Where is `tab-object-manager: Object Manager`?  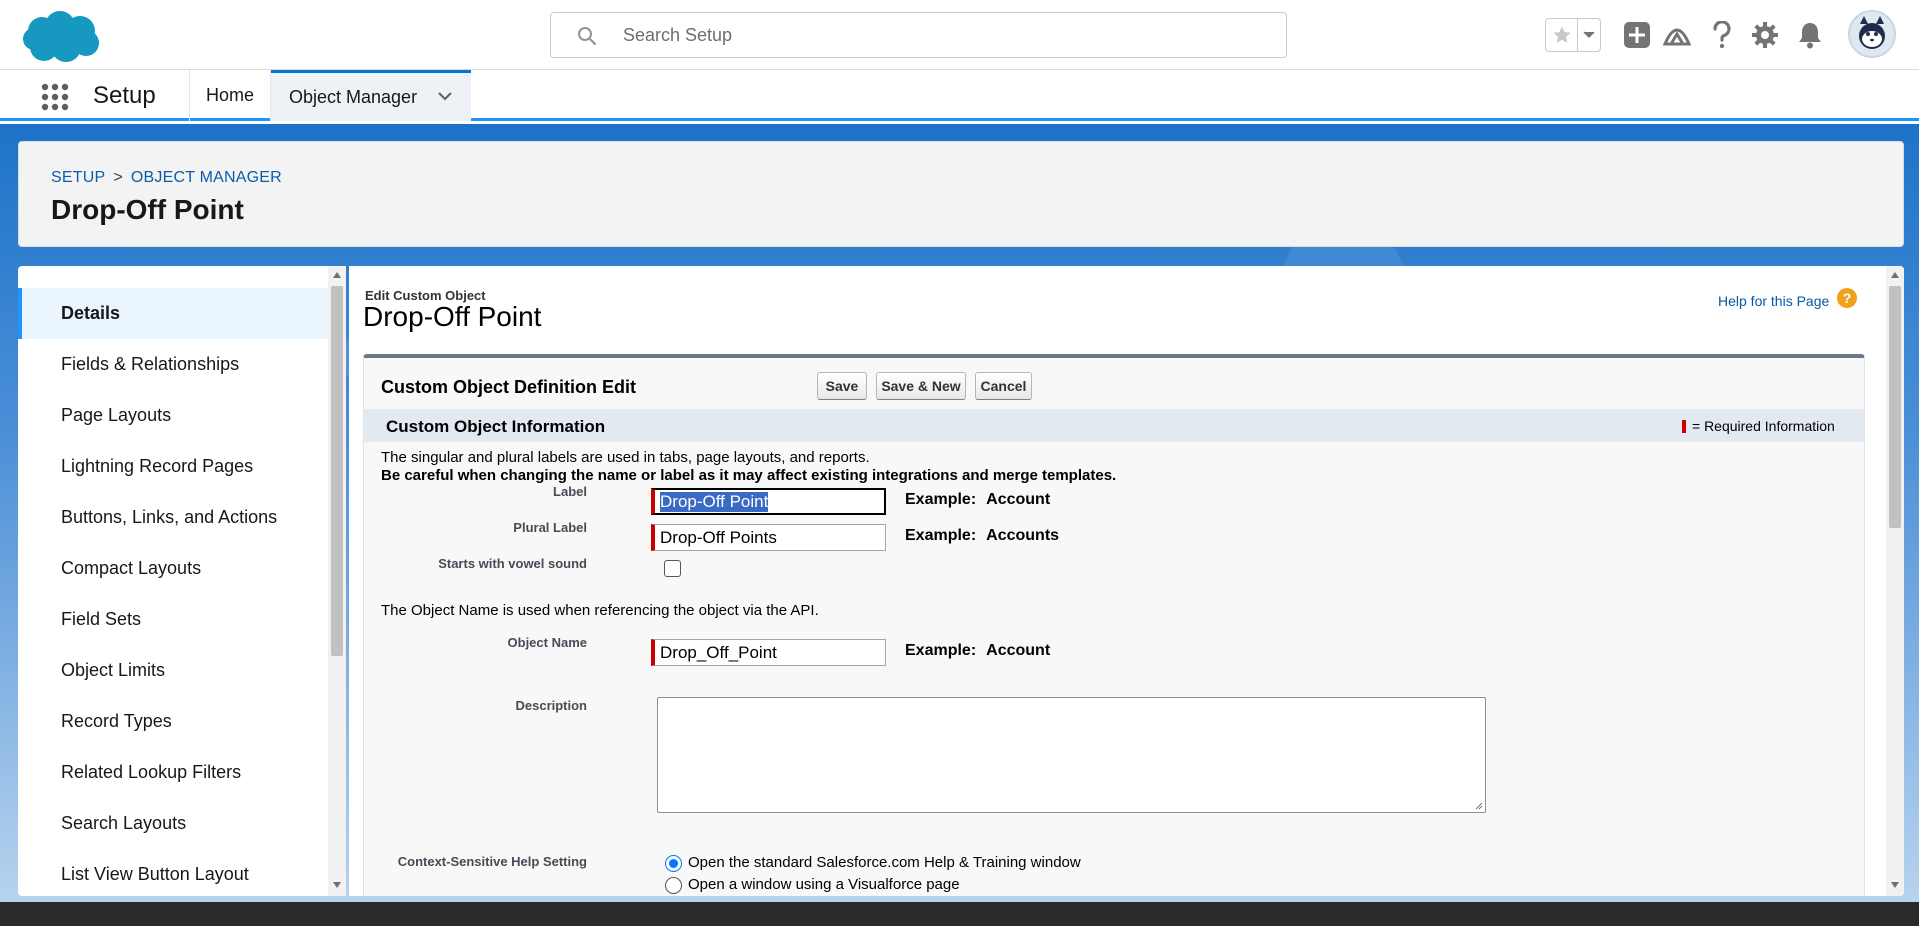
tab-object-manager: Object Manager is located at coordinates (371, 95).